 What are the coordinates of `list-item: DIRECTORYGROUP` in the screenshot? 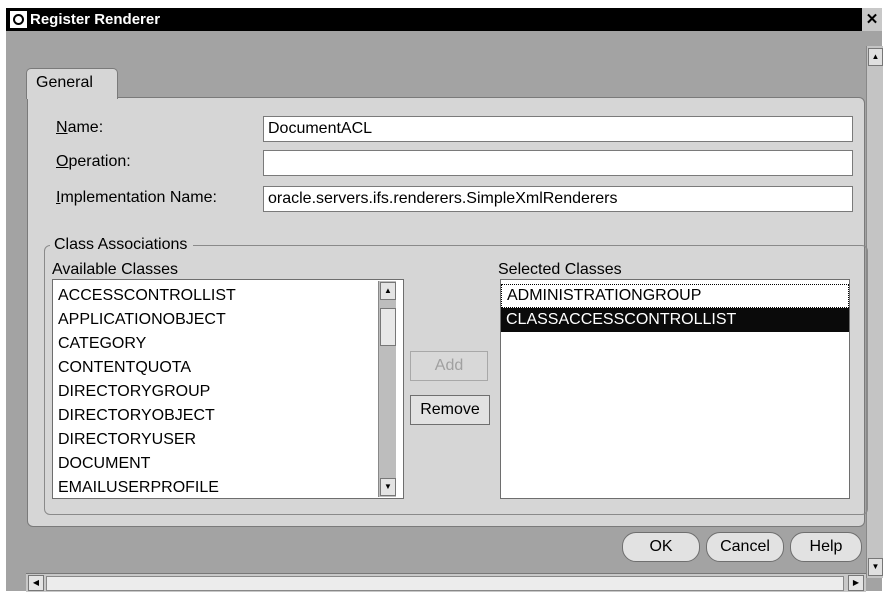 It's located at (228, 392).